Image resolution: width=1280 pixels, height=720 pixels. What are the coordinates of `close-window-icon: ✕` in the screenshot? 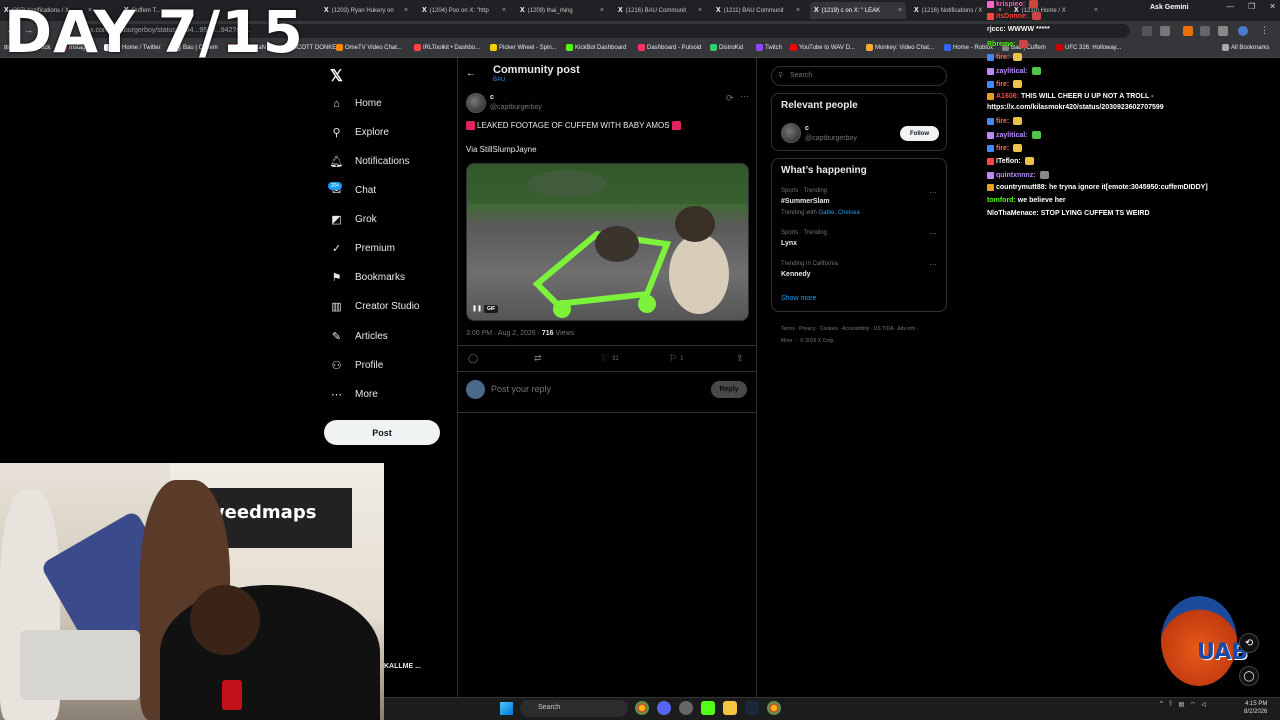 It's located at (1272, 6).